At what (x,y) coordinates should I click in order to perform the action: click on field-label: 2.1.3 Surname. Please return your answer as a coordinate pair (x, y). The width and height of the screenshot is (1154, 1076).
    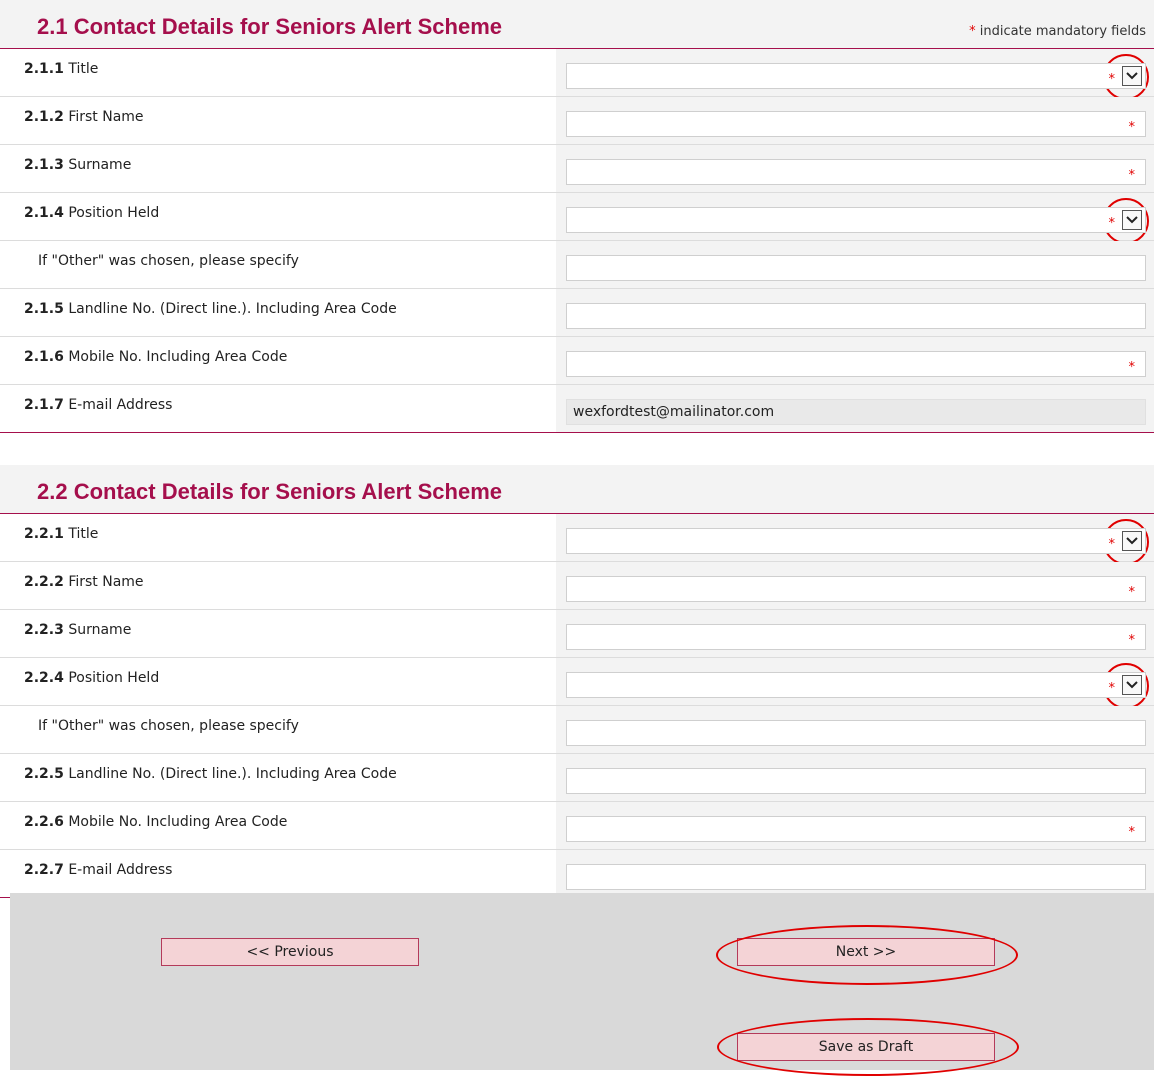
    Looking at the image, I should click on (289, 165).